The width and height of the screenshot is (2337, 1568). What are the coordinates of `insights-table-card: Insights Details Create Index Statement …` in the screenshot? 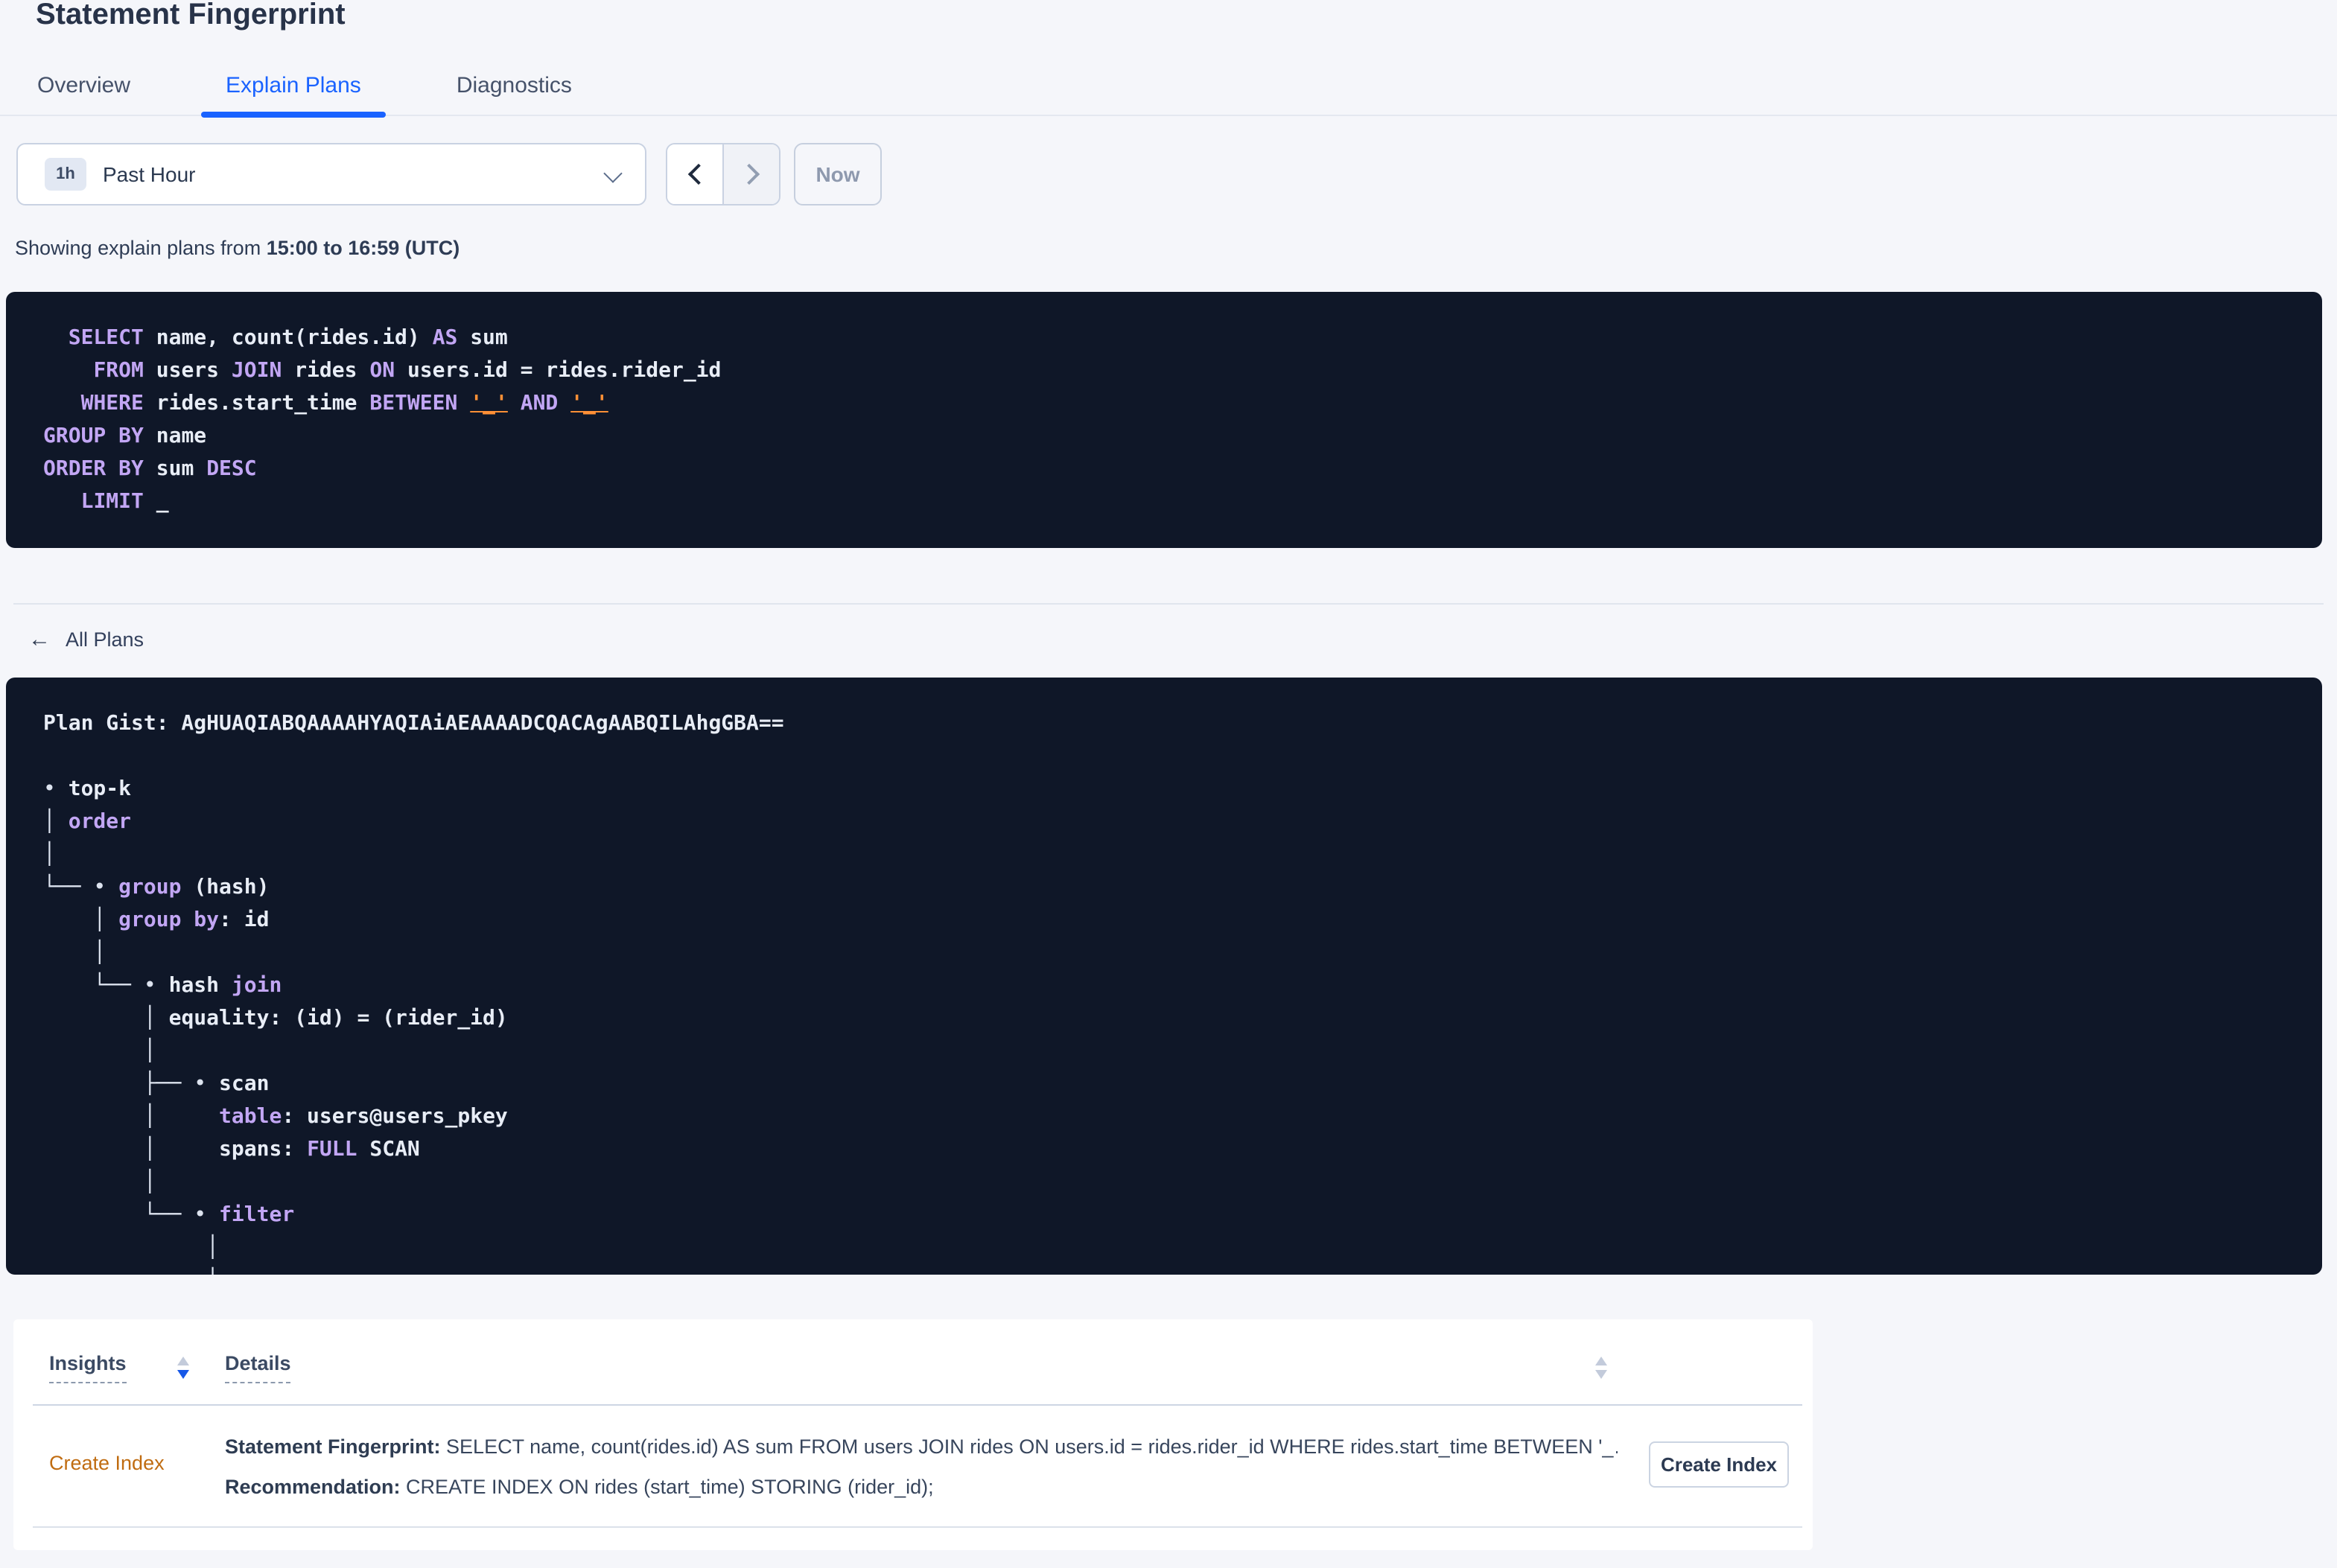 It's located at (913, 1434).